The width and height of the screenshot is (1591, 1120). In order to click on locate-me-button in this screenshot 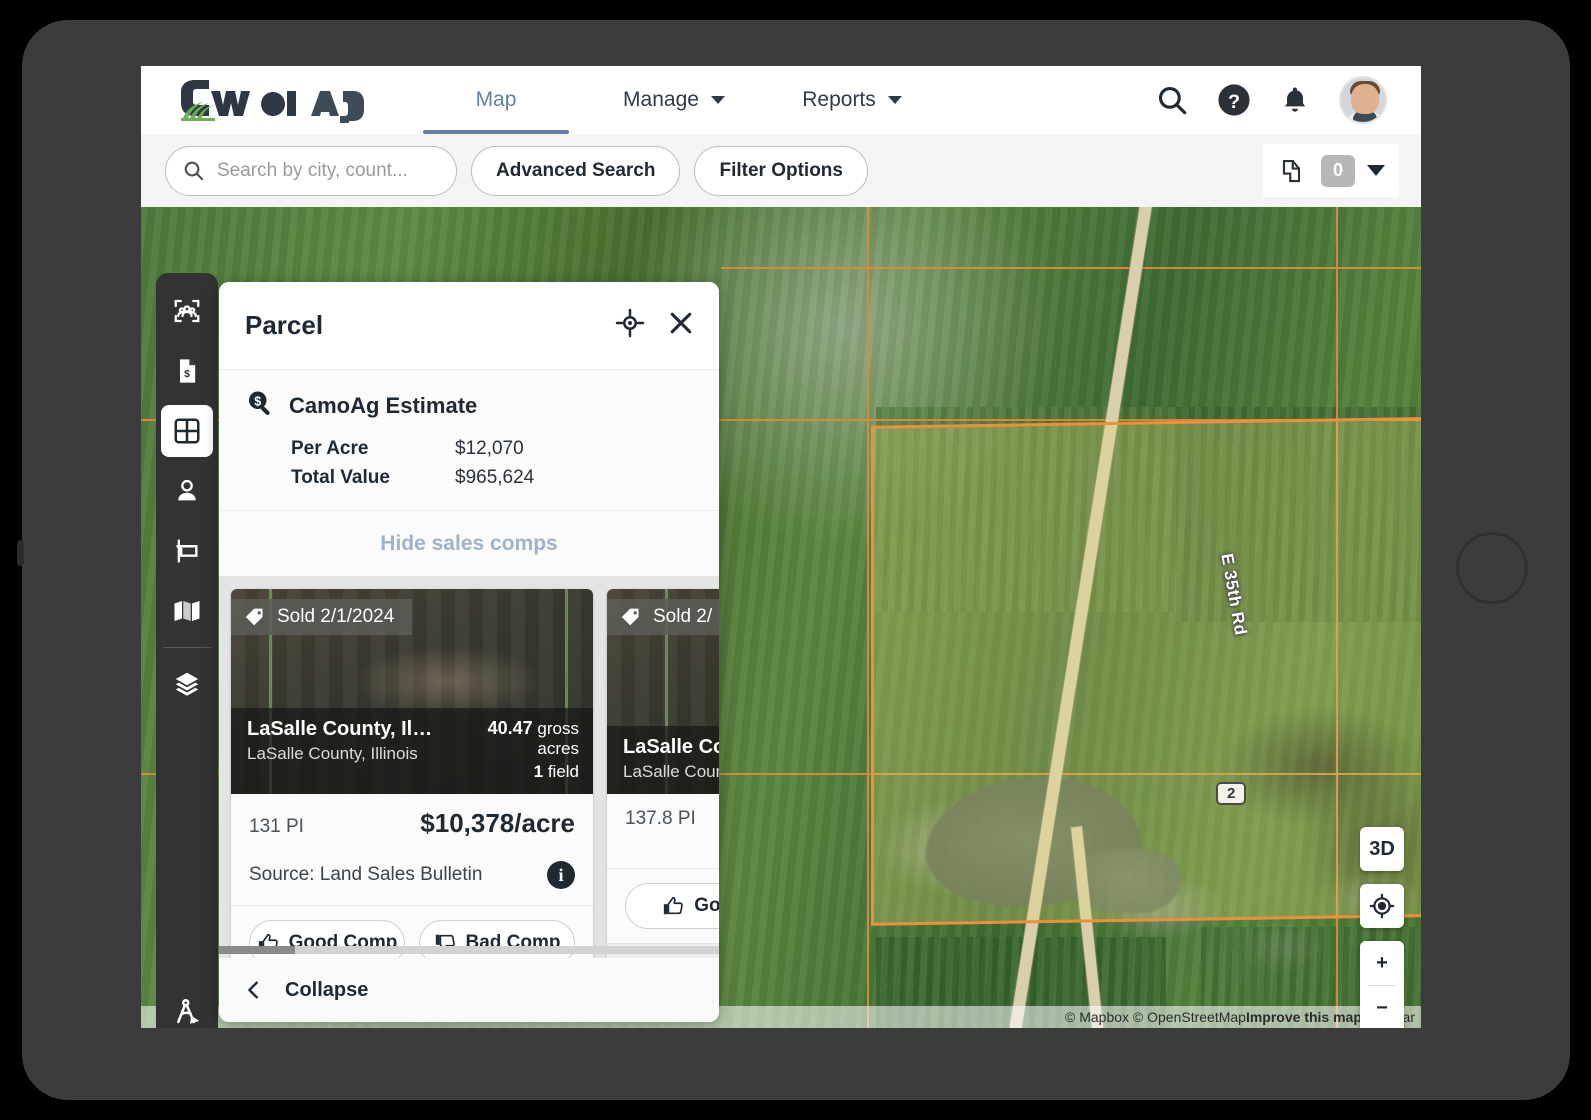, I will do `click(1382, 906)`.